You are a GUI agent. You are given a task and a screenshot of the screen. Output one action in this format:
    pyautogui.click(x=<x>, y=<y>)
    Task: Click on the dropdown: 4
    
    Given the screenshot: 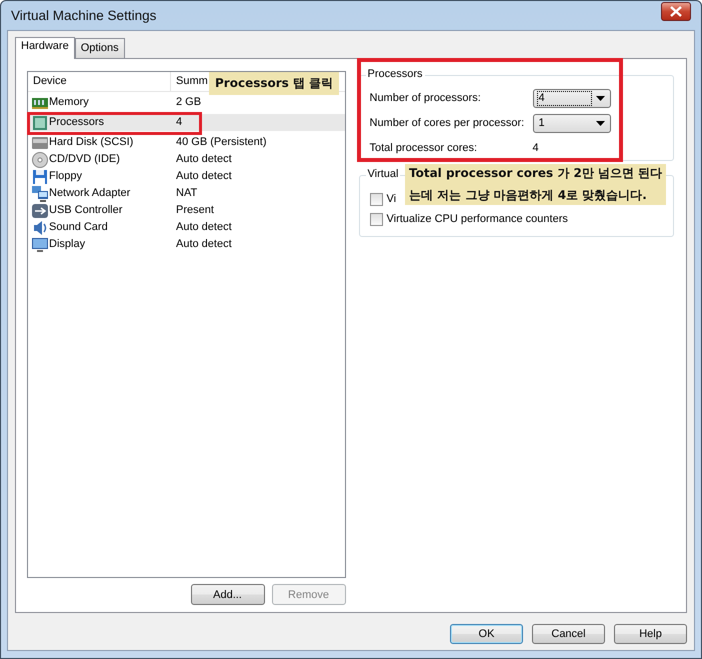 What is the action you would take?
    pyautogui.click(x=571, y=98)
    